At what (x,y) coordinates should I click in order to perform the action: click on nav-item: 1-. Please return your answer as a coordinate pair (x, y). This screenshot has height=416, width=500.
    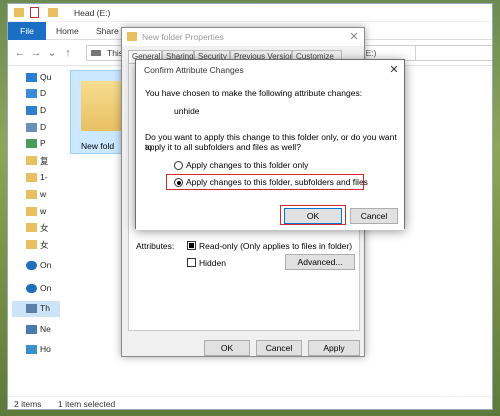
    Looking at the image, I should click on (36, 178).